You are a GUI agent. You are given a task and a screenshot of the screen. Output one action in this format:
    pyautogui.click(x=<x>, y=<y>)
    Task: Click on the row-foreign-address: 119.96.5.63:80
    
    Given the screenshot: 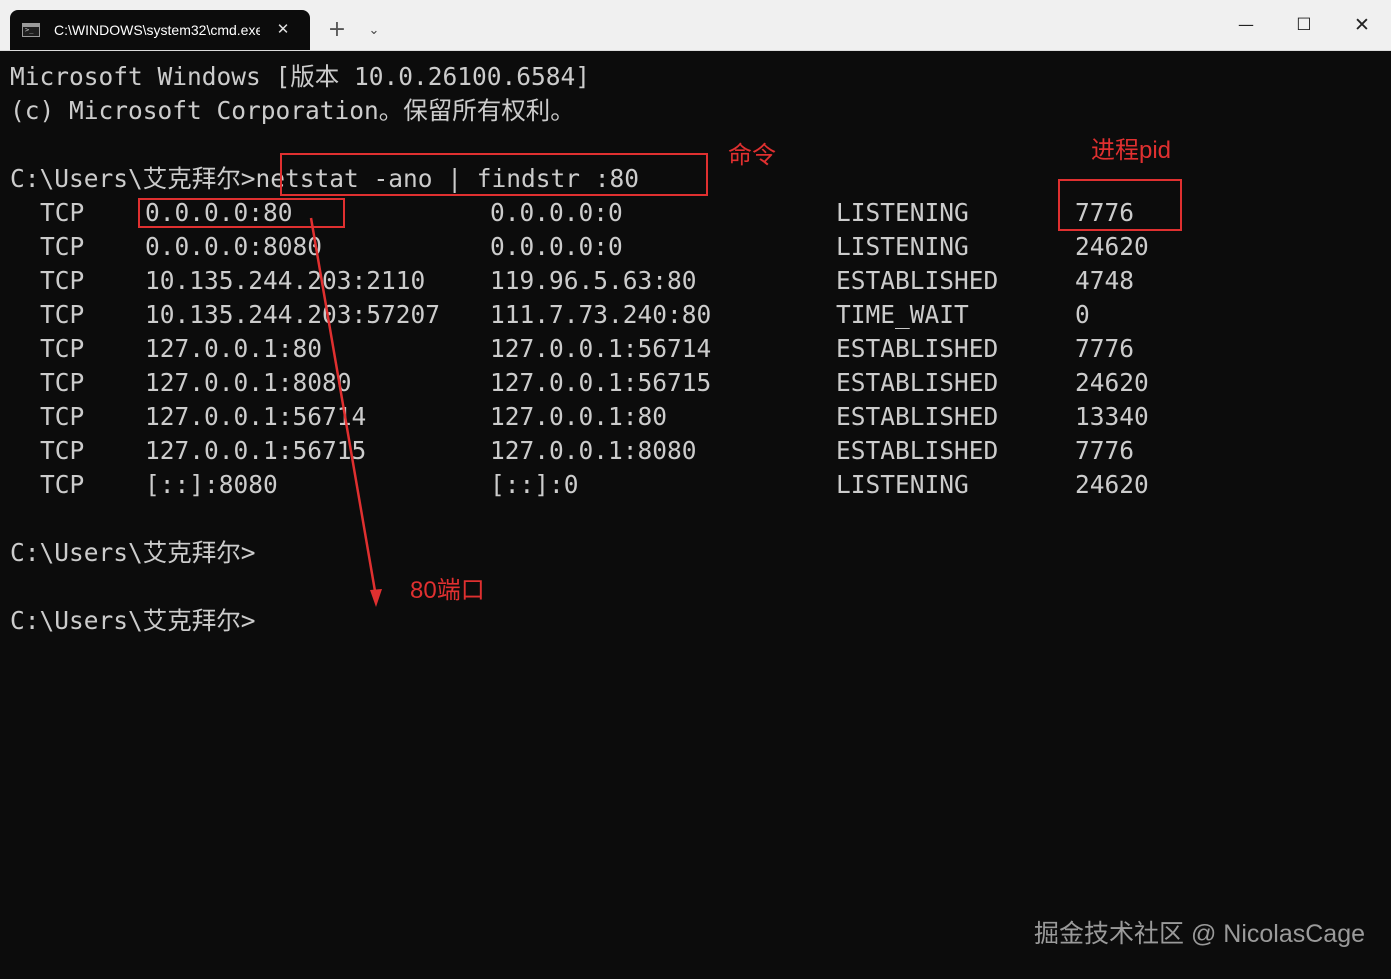 What is the action you would take?
    pyautogui.click(x=593, y=280)
    